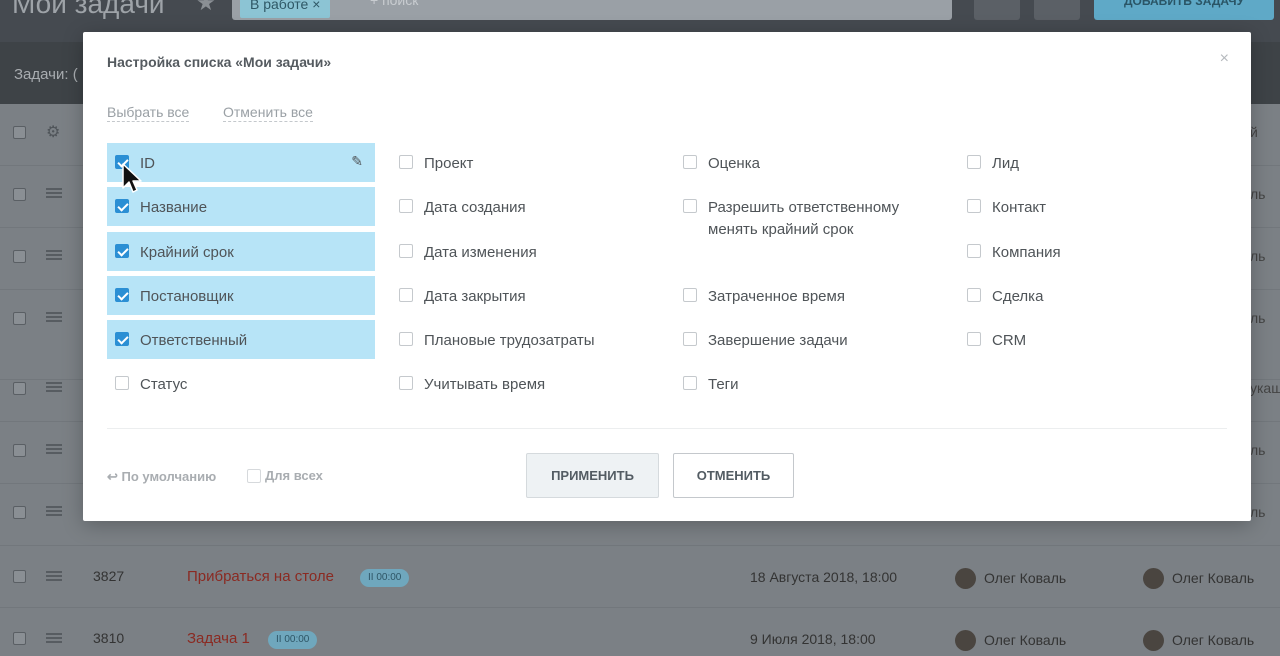  Describe the element at coordinates (1093, 339) in the screenshot. I see `field-option-crm: CRM` at that location.